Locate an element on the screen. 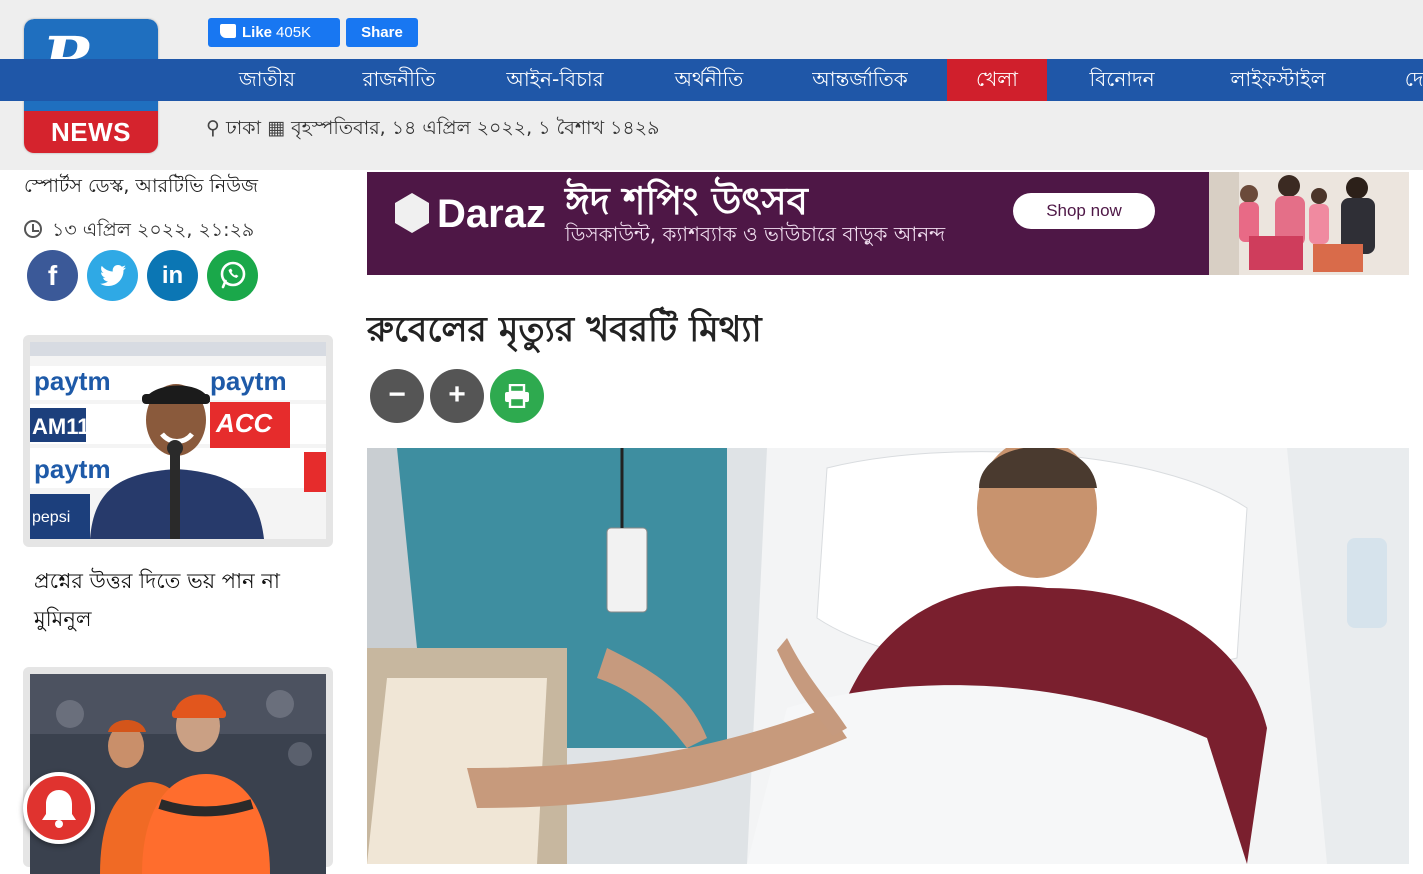 This screenshot has width=1423, height=874. ad-family-photo is located at coordinates (1309, 223).